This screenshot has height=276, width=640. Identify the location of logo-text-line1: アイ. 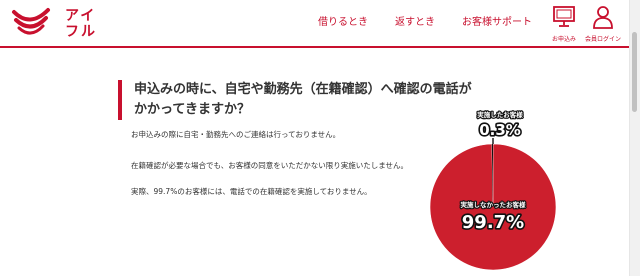
(81, 16).